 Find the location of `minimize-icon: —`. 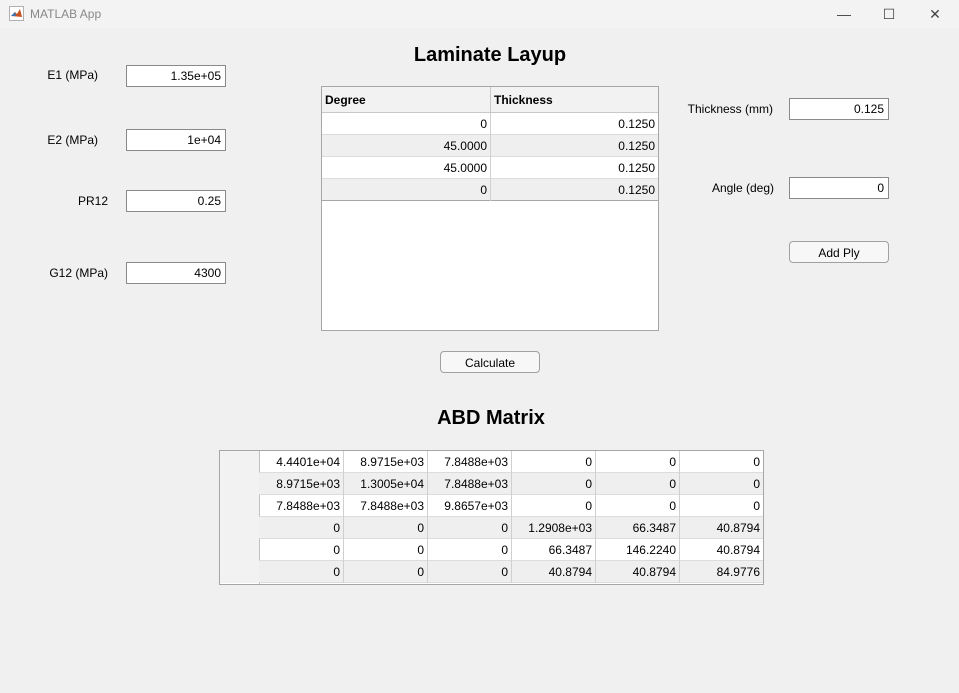

minimize-icon: — is located at coordinates (844, 14).